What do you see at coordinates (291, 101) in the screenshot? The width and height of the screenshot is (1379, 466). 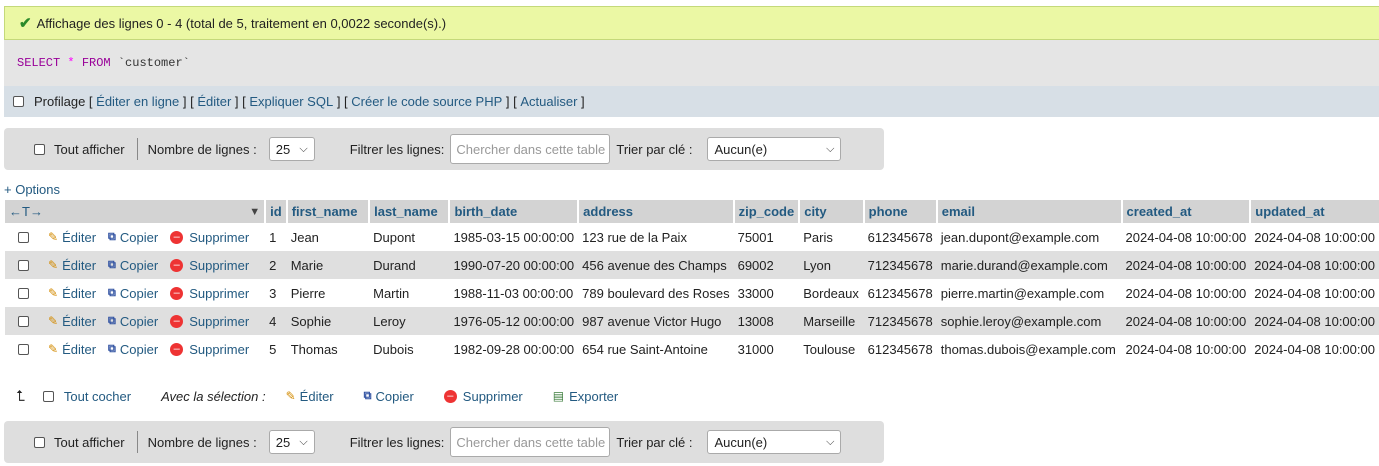 I see `explain-sql-link: Expliquer SQL` at bounding box center [291, 101].